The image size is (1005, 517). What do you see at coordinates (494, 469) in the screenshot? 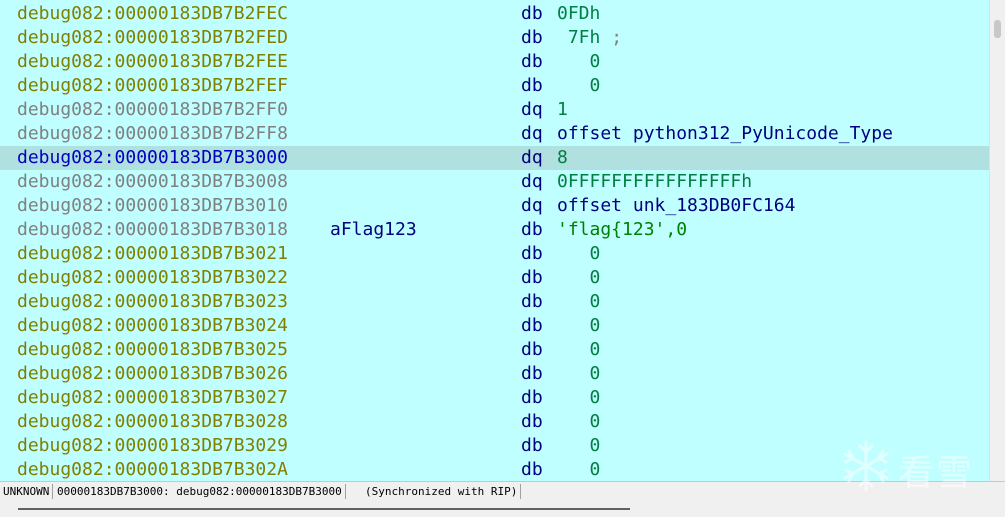
I see `disasm-line: debug082:00000183DB7B302A db 0` at bounding box center [494, 469].